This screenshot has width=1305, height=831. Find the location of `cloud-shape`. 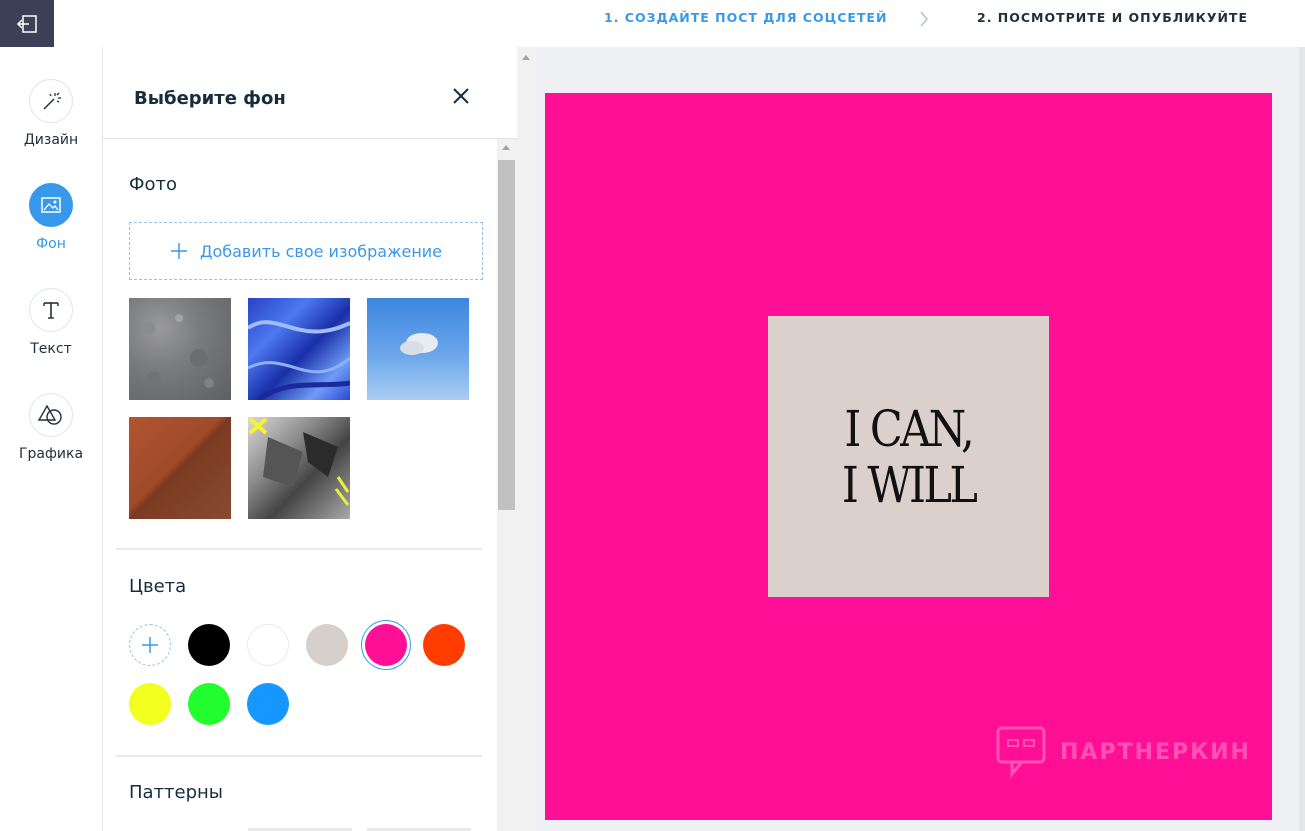

cloud-shape is located at coordinates (419, 344).